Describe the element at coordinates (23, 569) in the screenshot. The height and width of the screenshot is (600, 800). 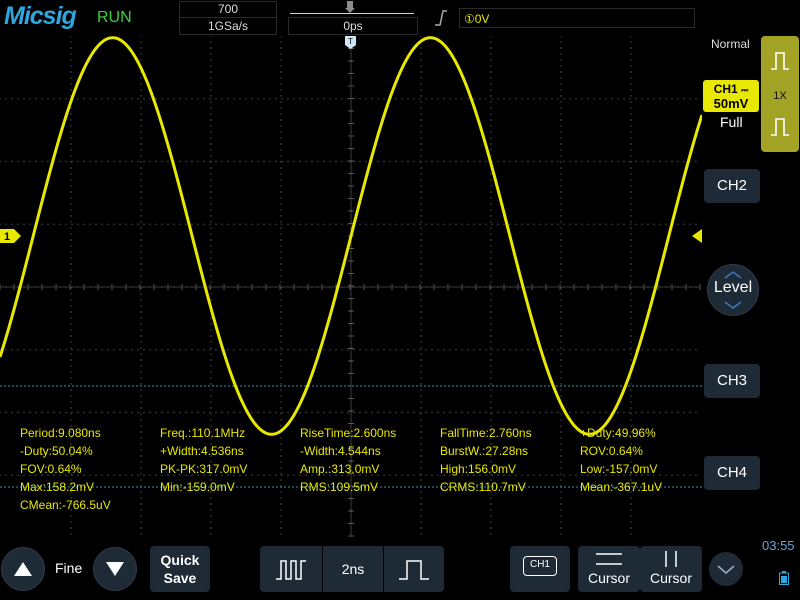
I see `scale-up-button` at that location.